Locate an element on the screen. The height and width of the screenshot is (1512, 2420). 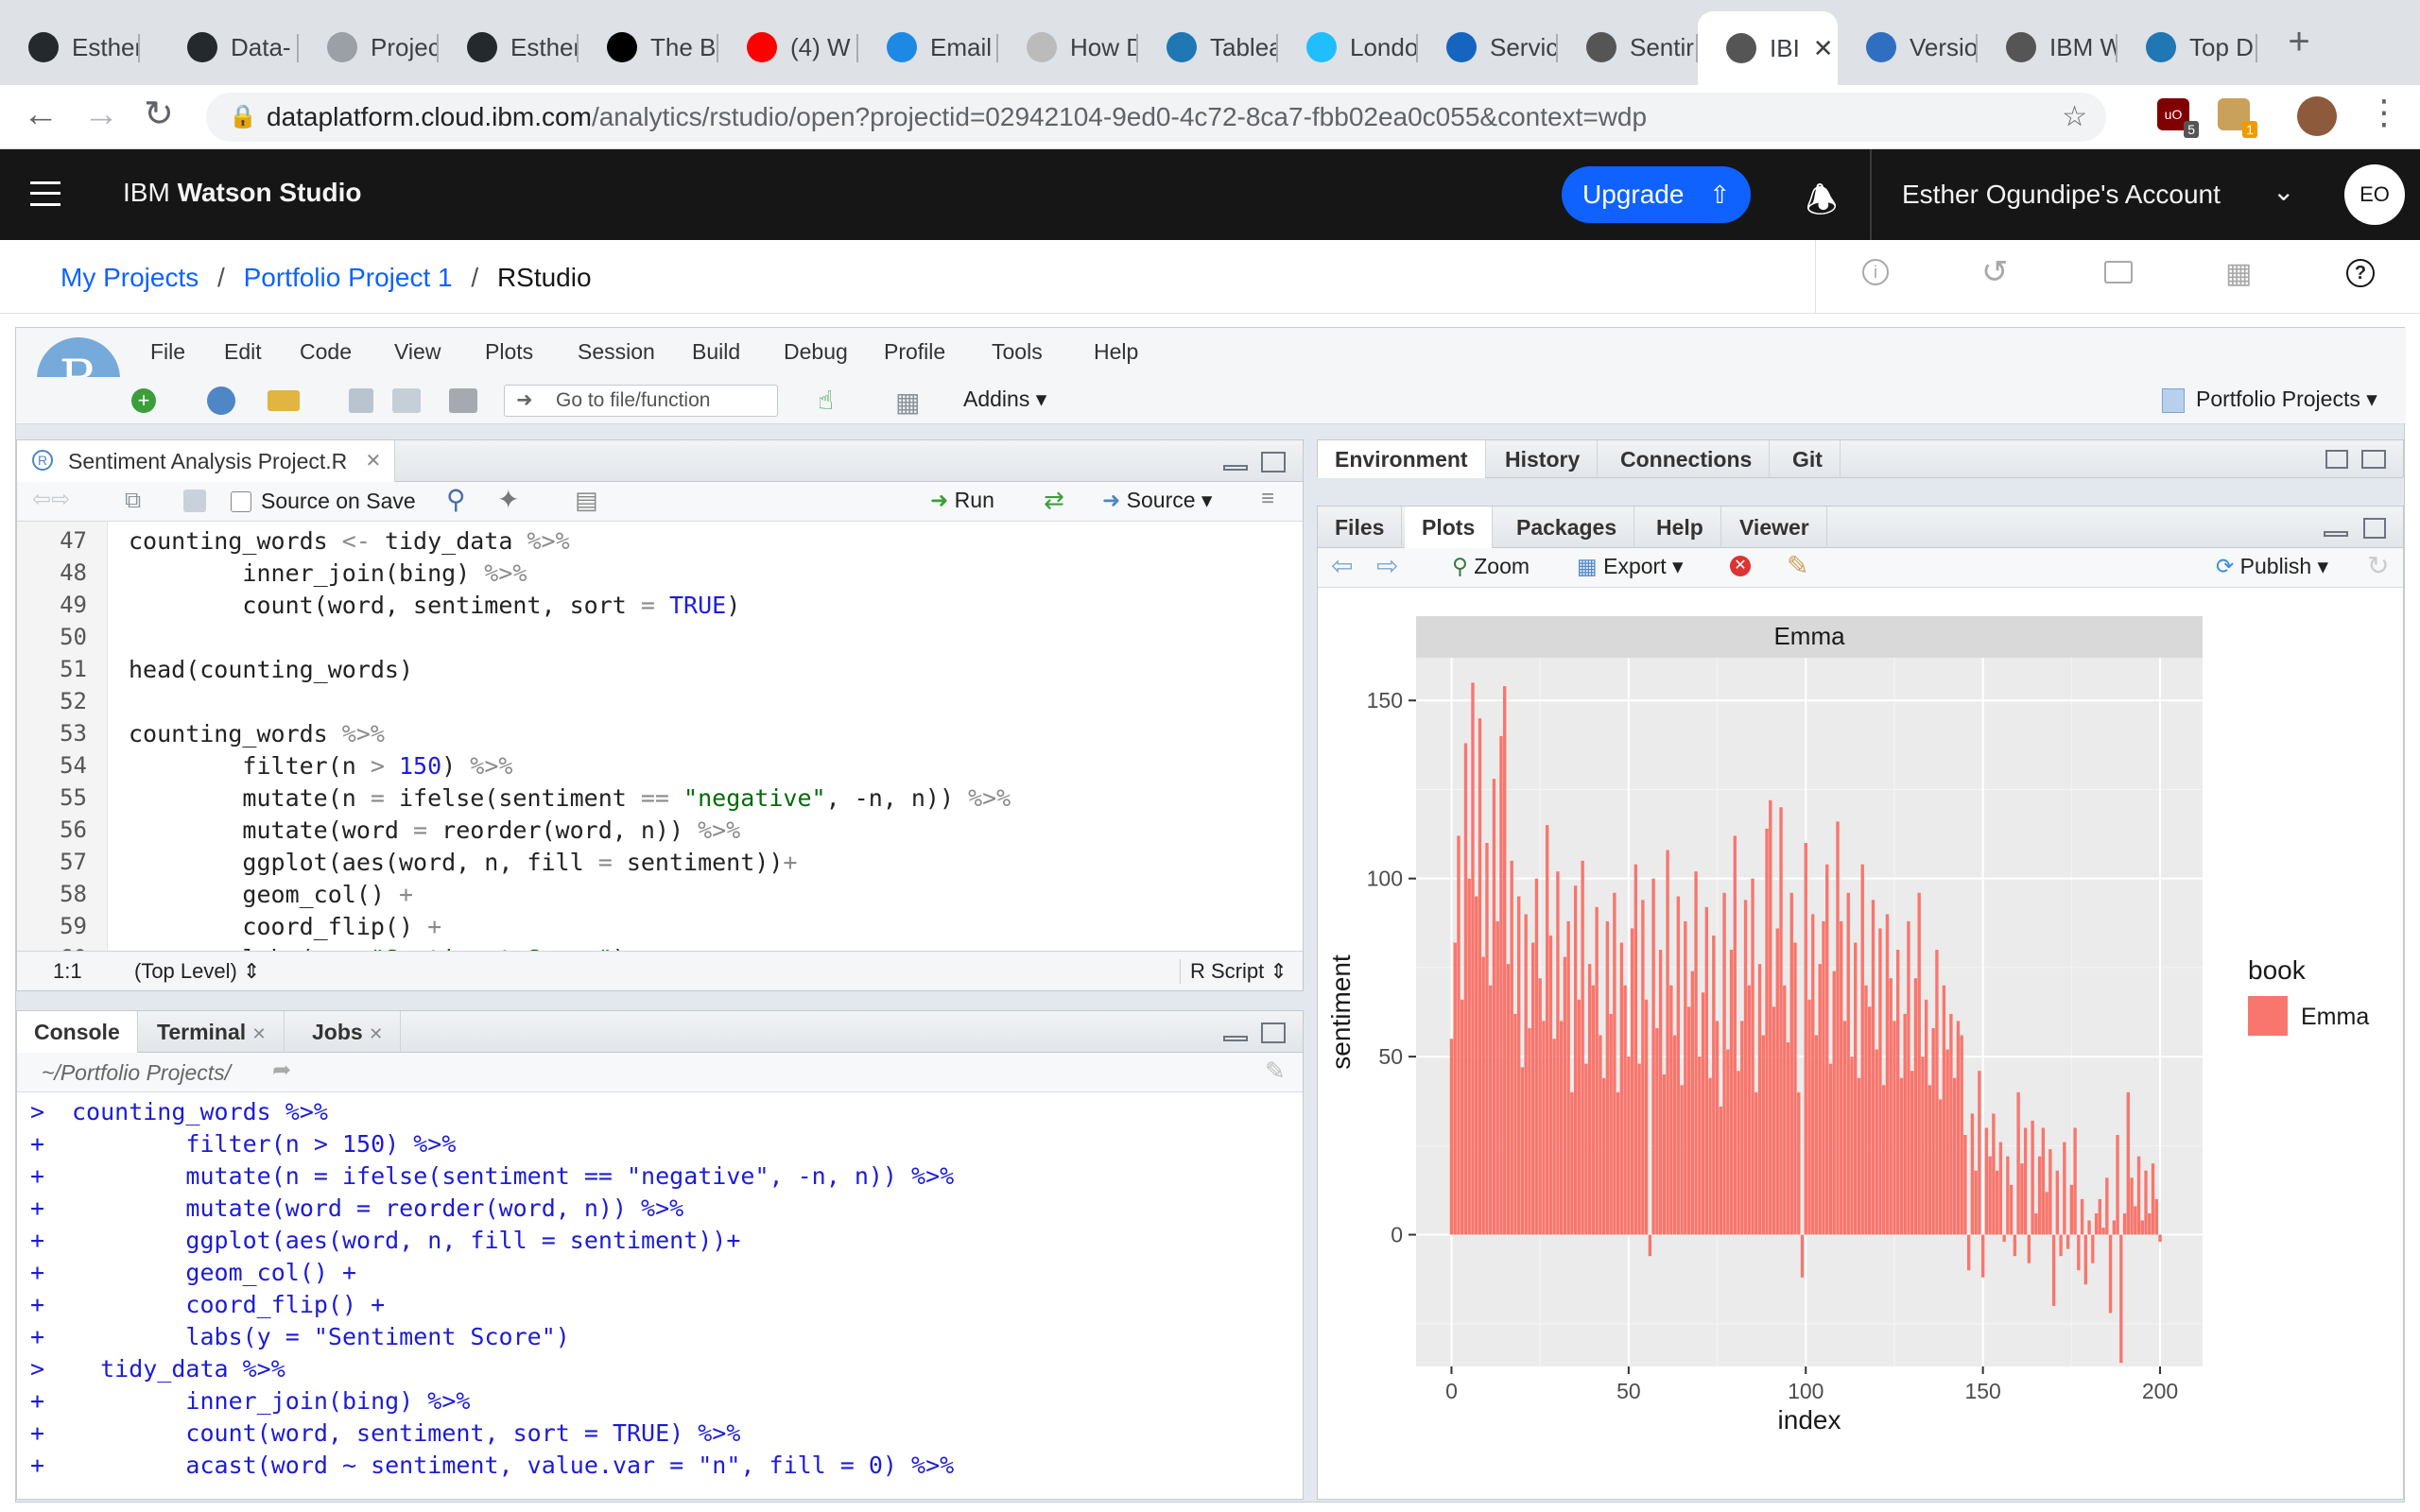
menu-edit: Edit is located at coordinates (243, 352).